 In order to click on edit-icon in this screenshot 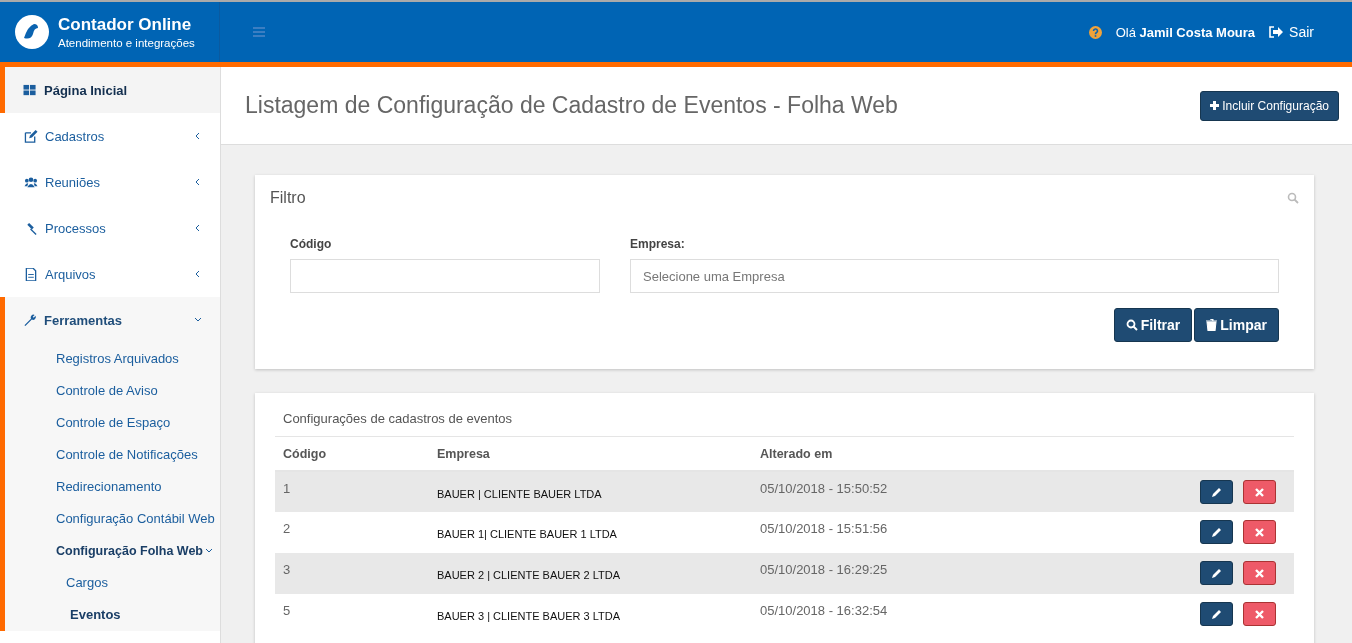, I will do `click(31, 136)`.